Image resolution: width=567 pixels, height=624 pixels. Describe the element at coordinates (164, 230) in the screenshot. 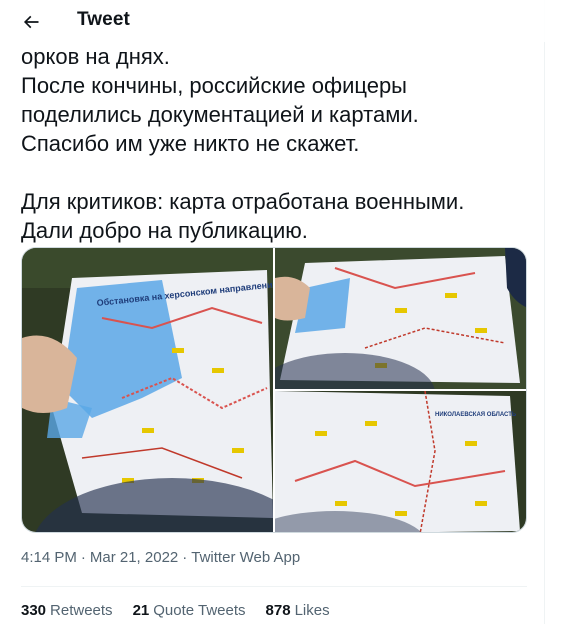

I see `tweet-text-line: Дали добро на публикацию.` at that location.